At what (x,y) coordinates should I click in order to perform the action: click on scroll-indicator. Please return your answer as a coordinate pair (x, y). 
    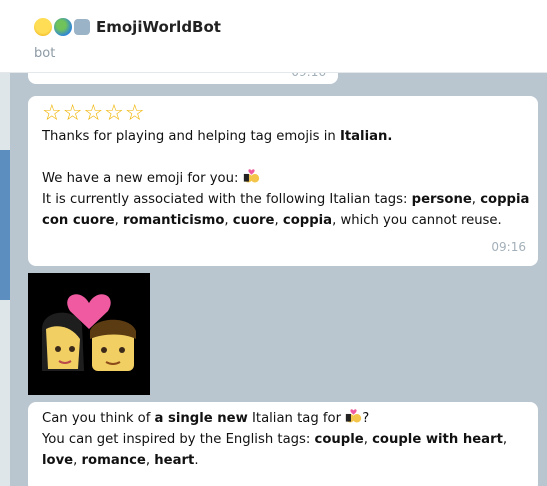
    Looking at the image, I should click on (5, 225).